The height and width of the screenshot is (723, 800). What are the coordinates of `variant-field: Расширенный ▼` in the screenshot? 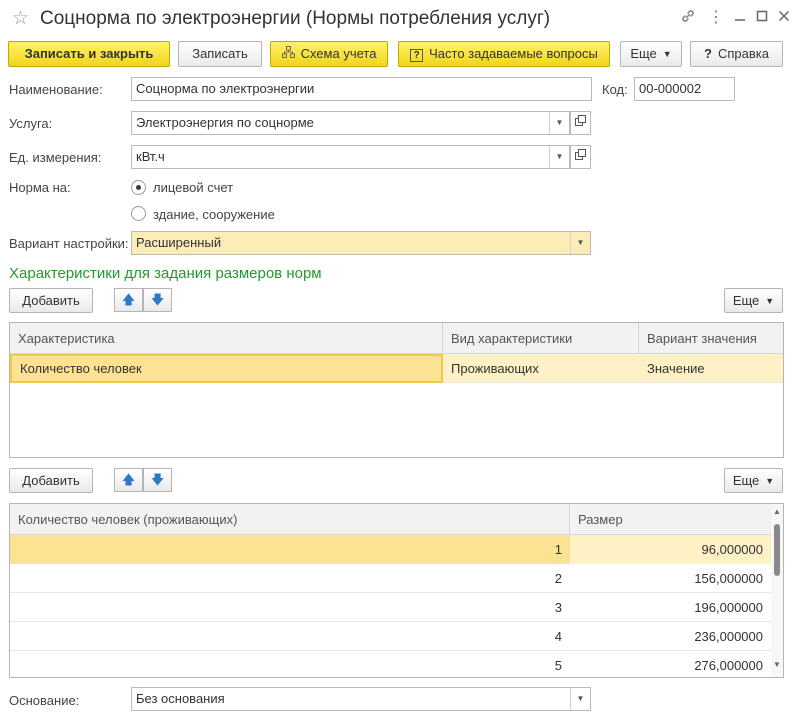 It's located at (361, 243).